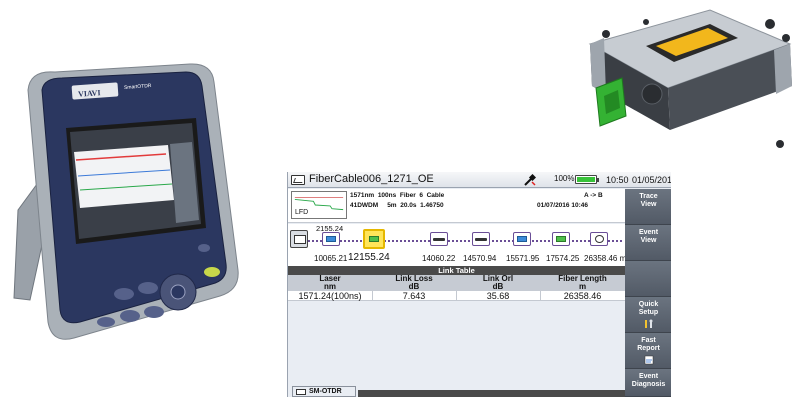  Describe the element at coordinates (648, 383) in the screenshot. I see `event-diagnosis-button: Event Diagnosis` at that location.